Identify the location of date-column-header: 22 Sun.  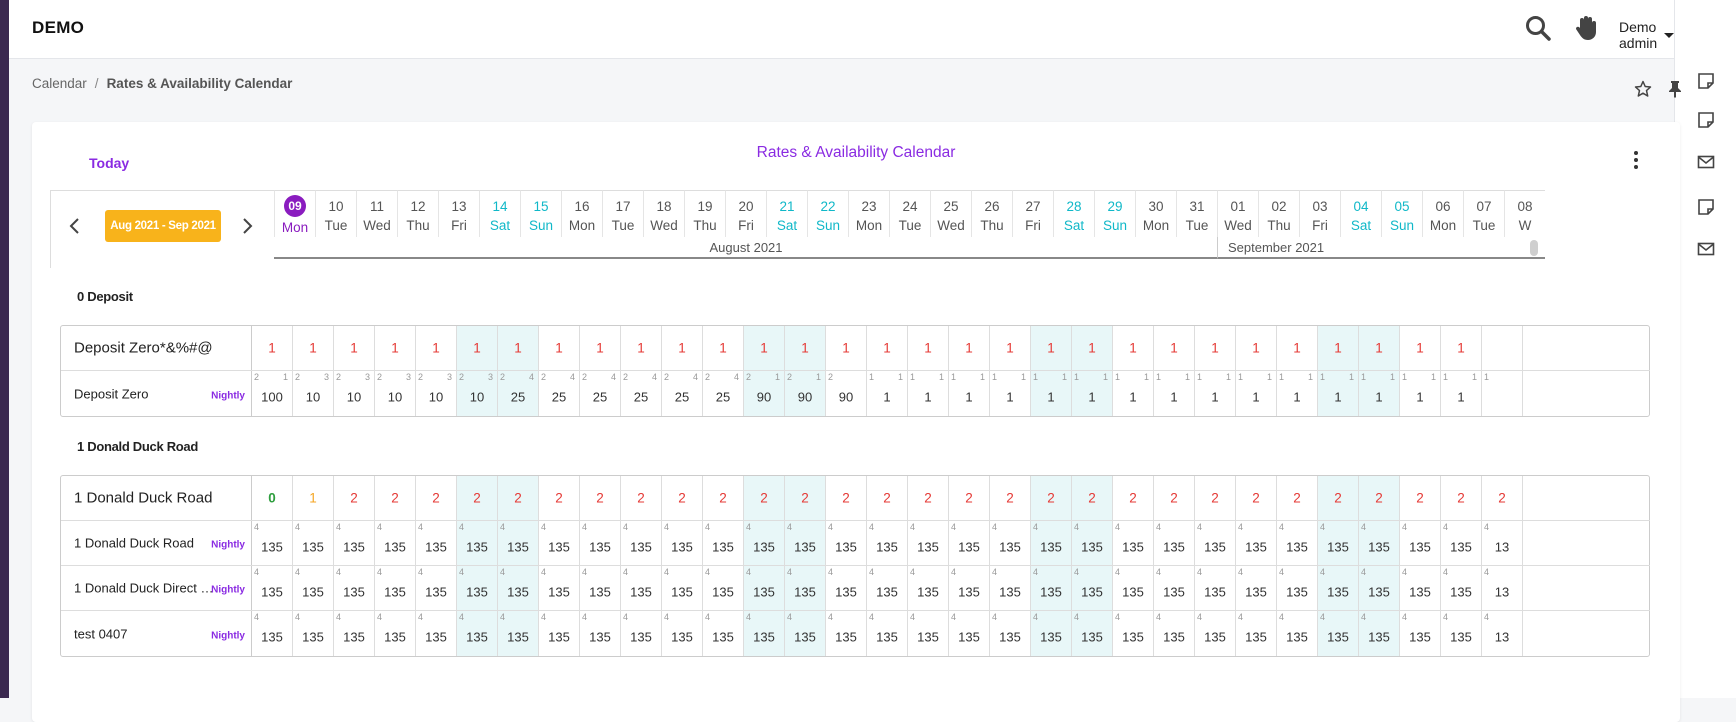
(827, 213).